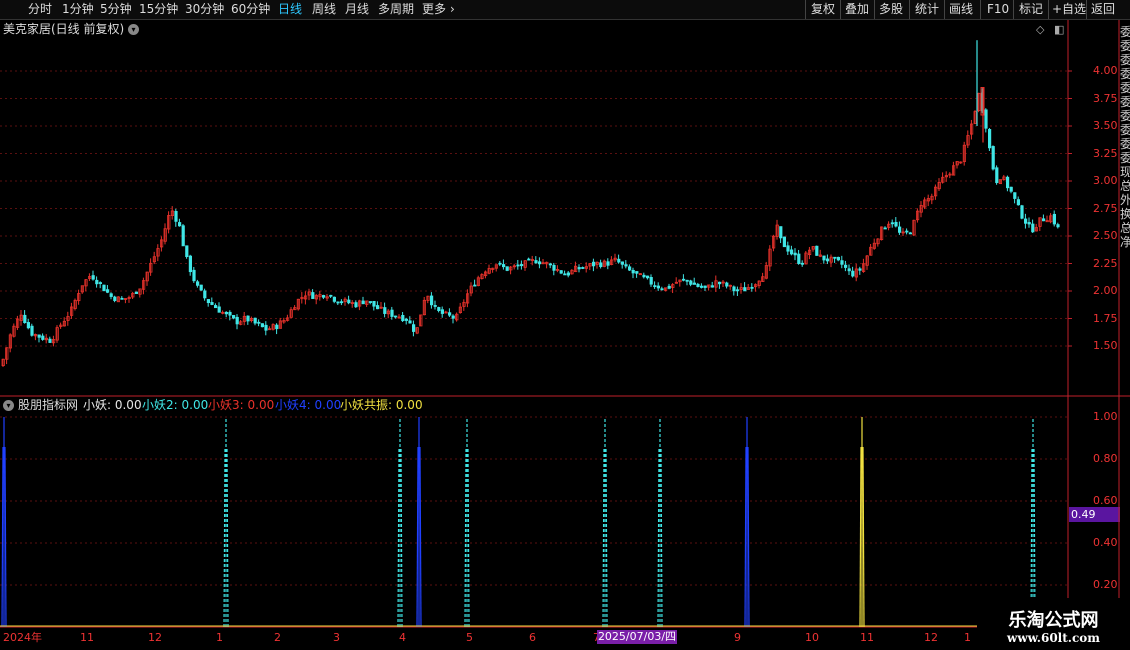  What do you see at coordinates (1053, 620) in the screenshot?
I see `watermark-title: 乐淘公式网` at bounding box center [1053, 620].